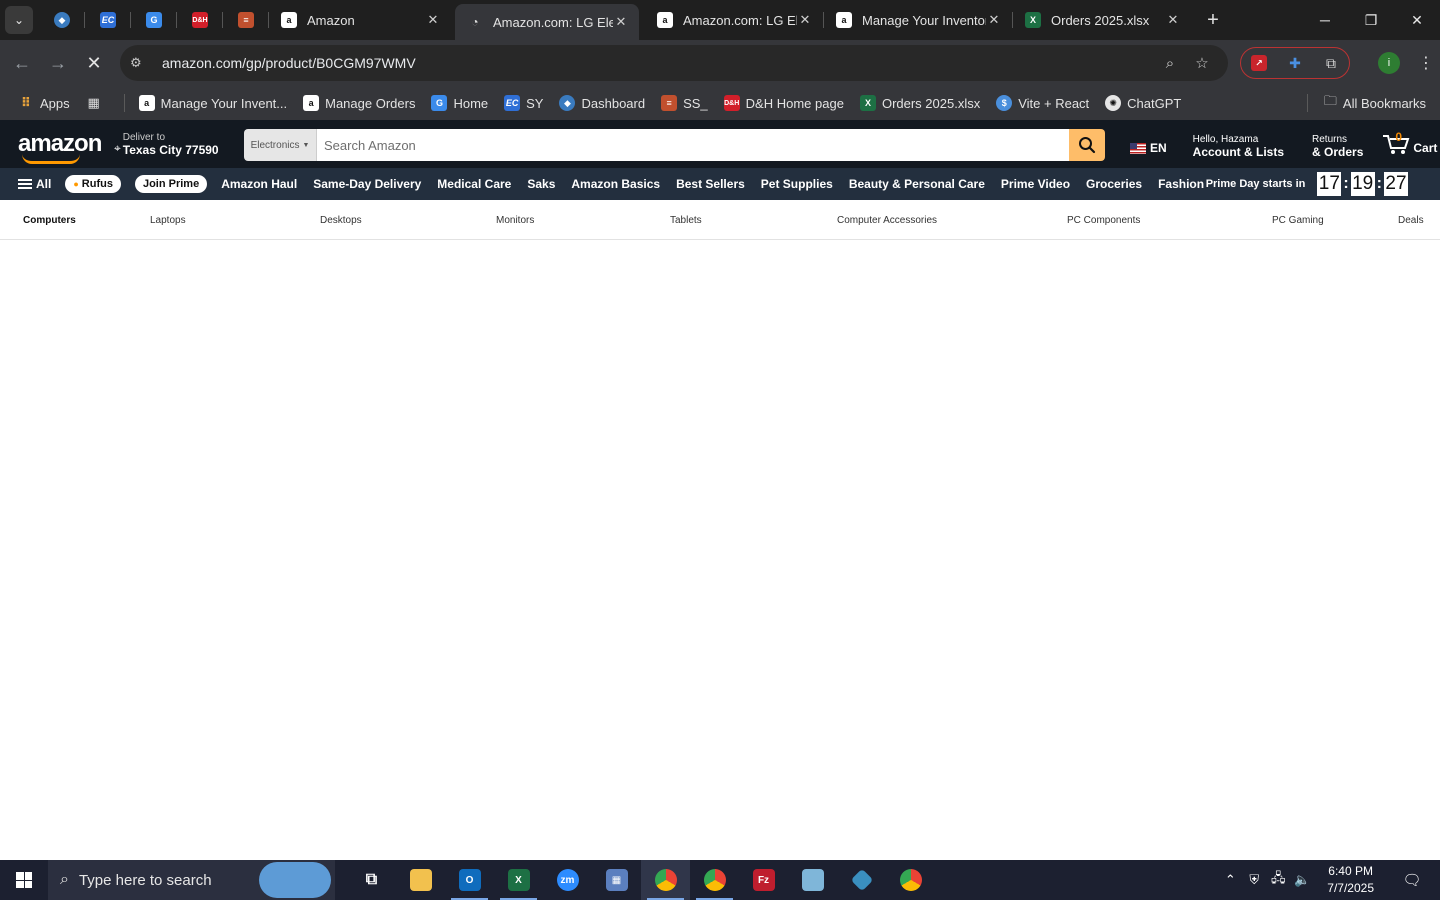 This screenshot has height=900, width=1440. I want to click on url-text: amazon.com/gp/product/B0CGM97WMV, so click(658, 63).